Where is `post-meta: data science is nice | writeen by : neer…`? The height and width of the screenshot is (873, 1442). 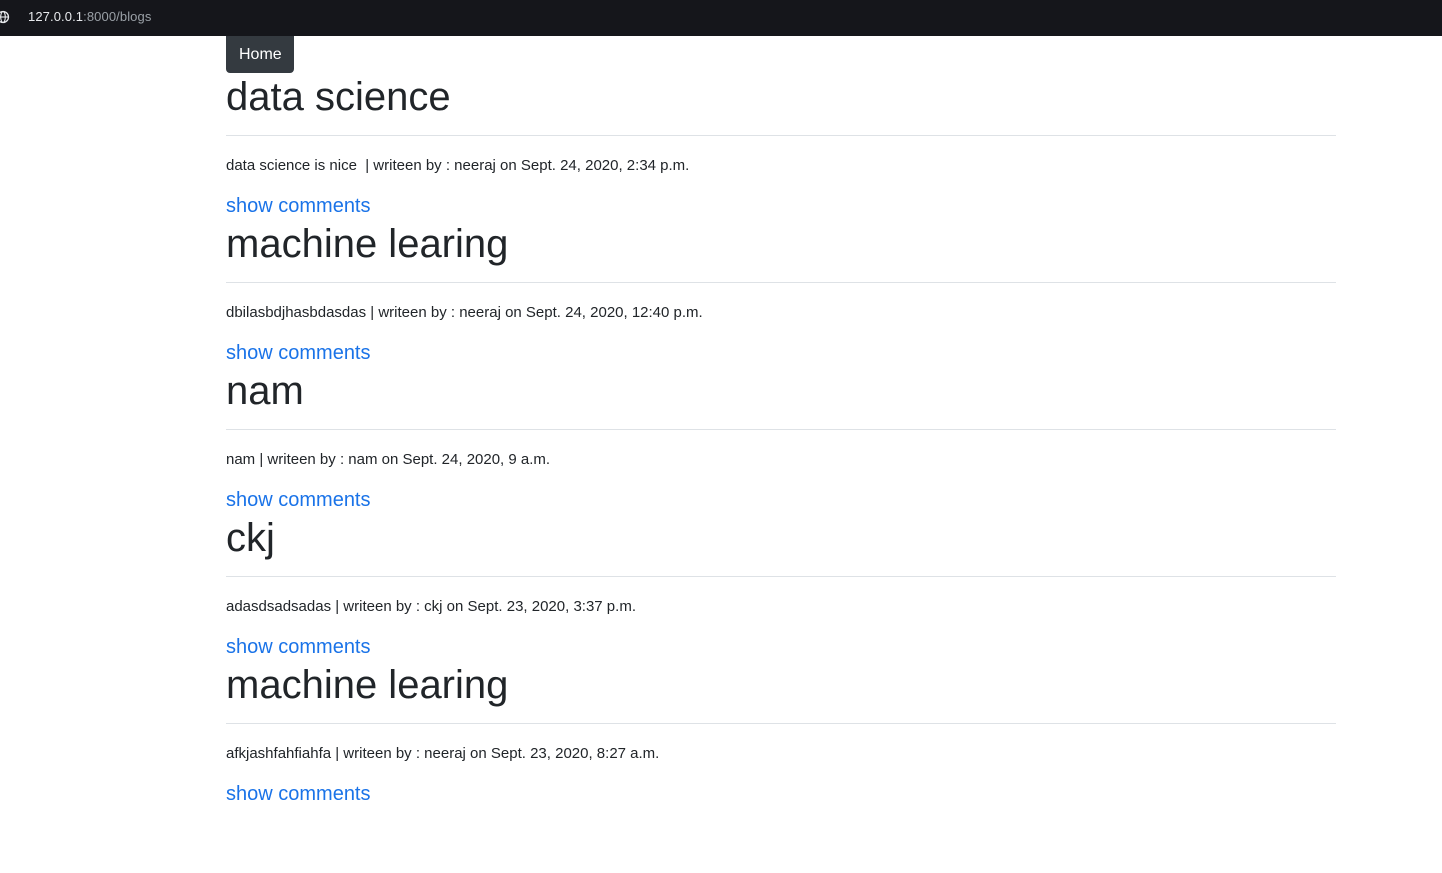
post-meta: data science is nice | writeen by : neer… is located at coordinates (458, 165).